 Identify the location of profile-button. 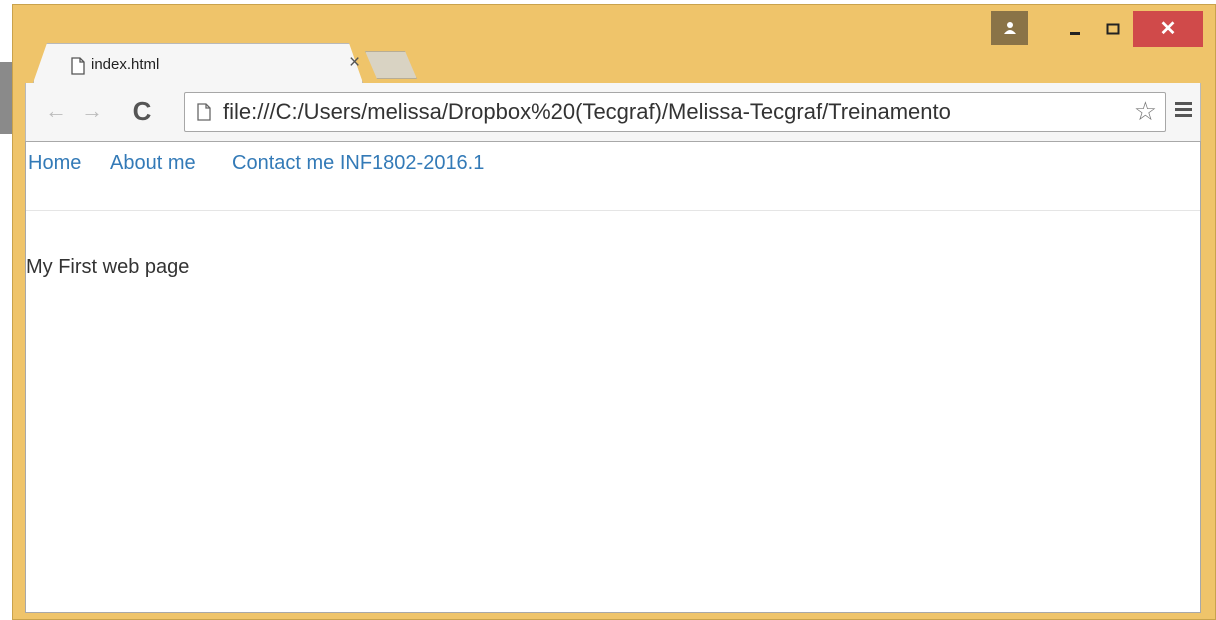
(1009, 28).